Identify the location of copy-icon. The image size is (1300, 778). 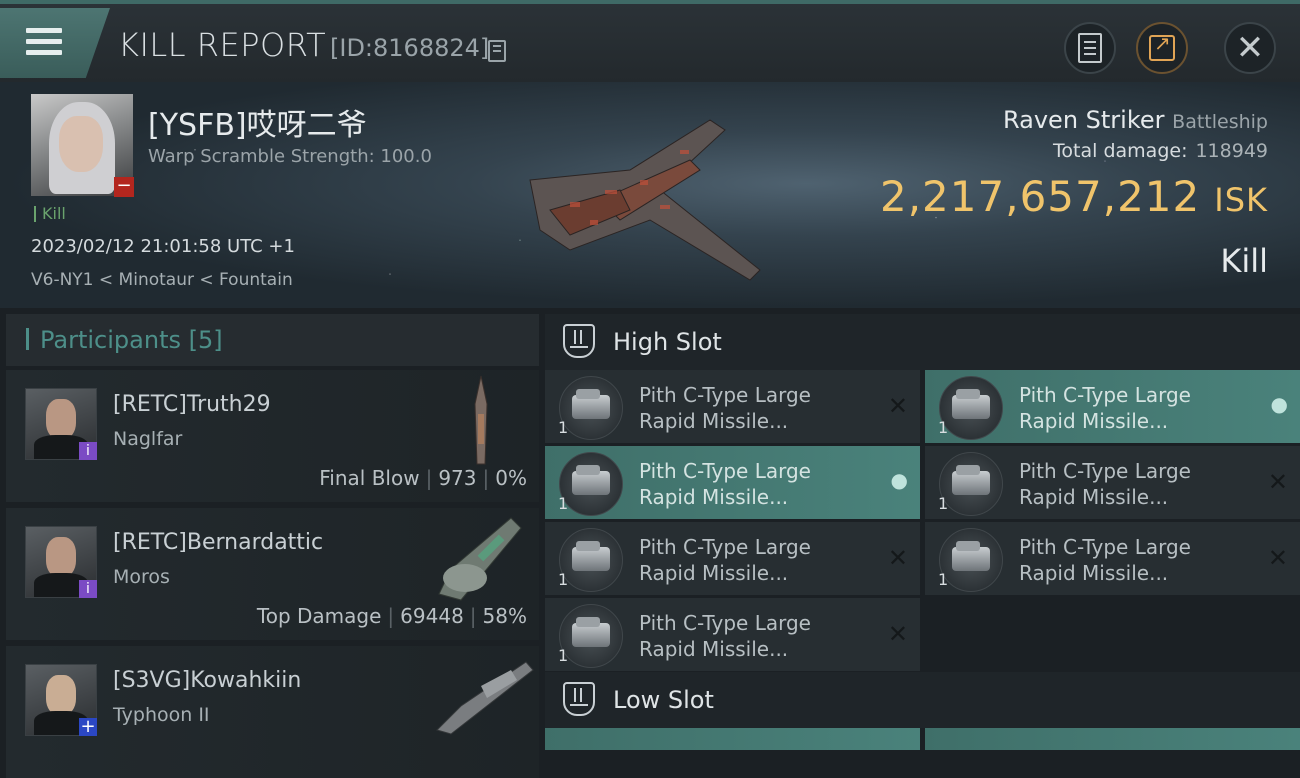
(497, 51).